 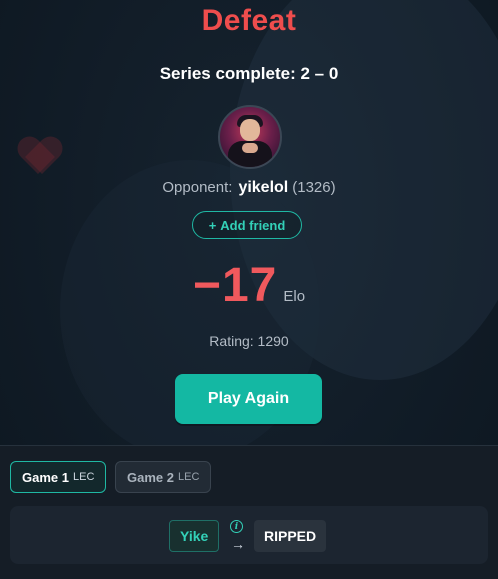 What do you see at coordinates (250, 148) in the screenshot?
I see `avatar-hands` at bounding box center [250, 148].